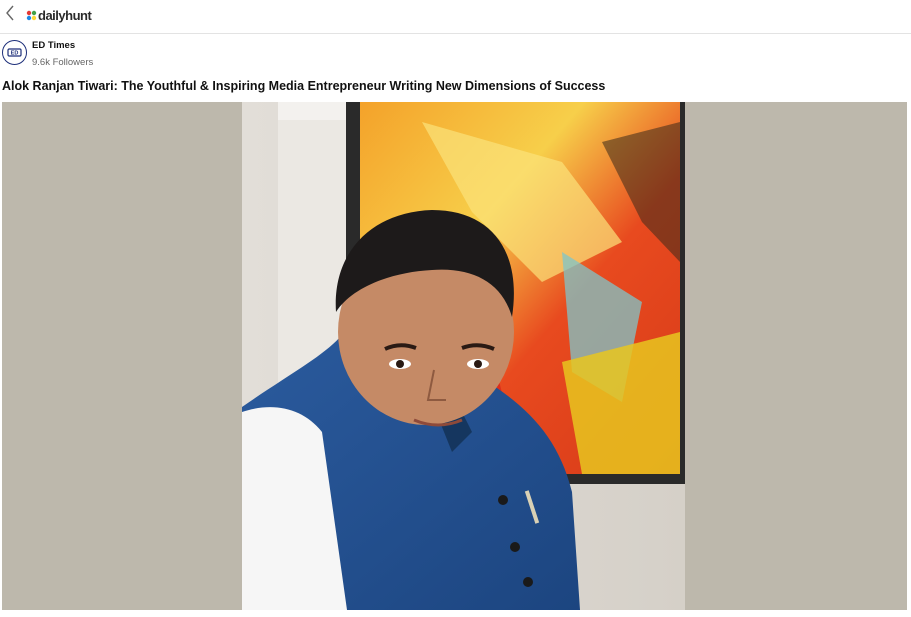 Image resolution: width=911 pixels, height=617 pixels. What do you see at coordinates (65, 15) in the screenshot?
I see `logo-text: dailyhunt` at bounding box center [65, 15].